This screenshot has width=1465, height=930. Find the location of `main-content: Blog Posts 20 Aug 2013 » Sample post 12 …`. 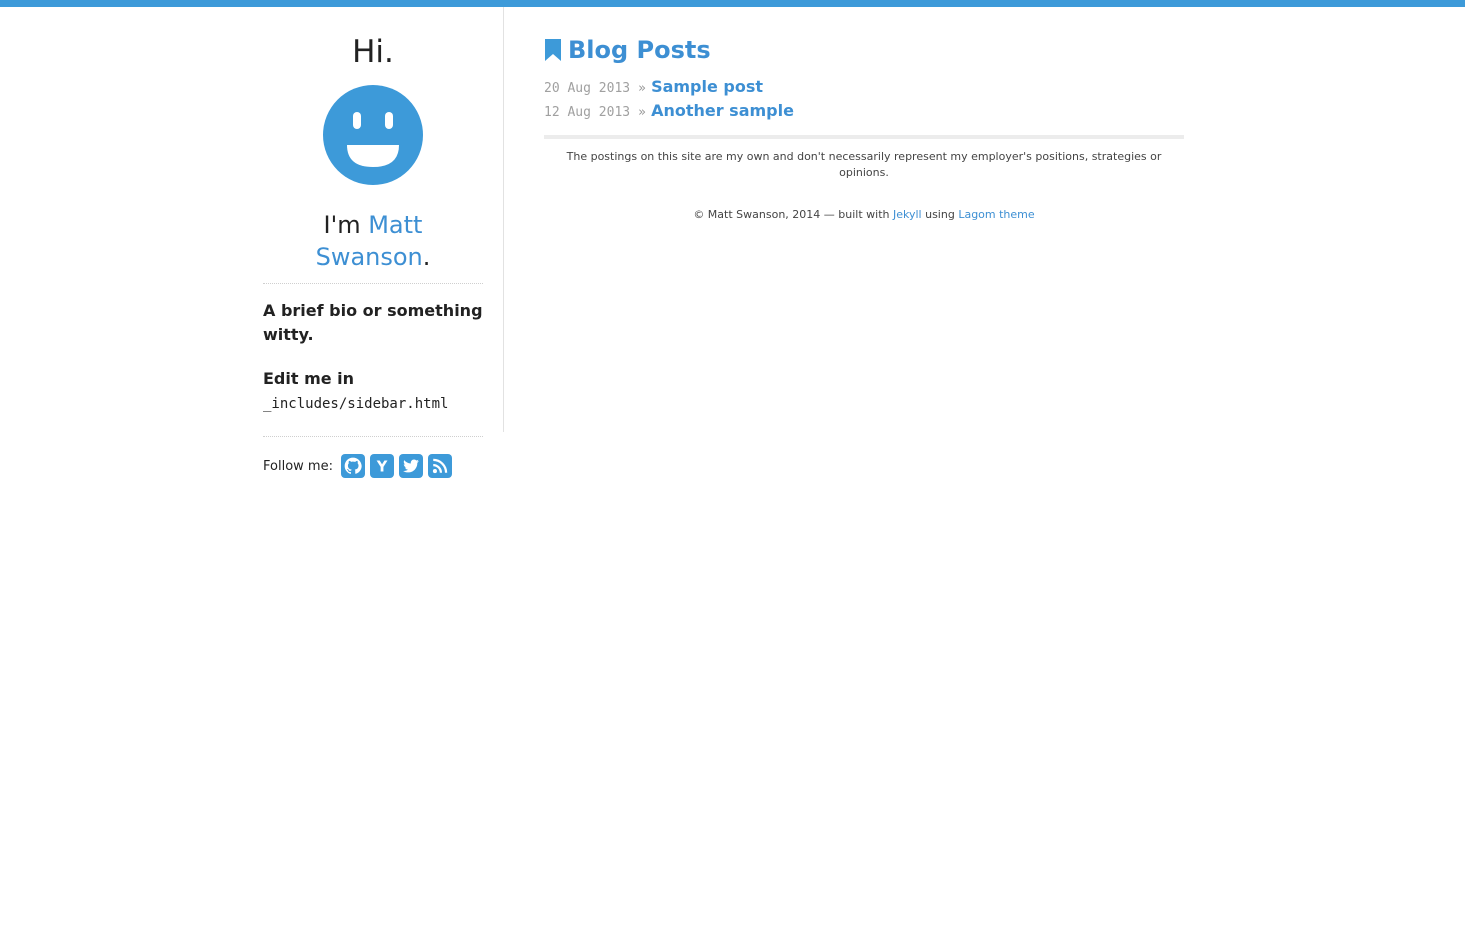

main-content: Blog Posts 20 Aug 2013 » Sample post 12 … is located at coordinates (864, 115).